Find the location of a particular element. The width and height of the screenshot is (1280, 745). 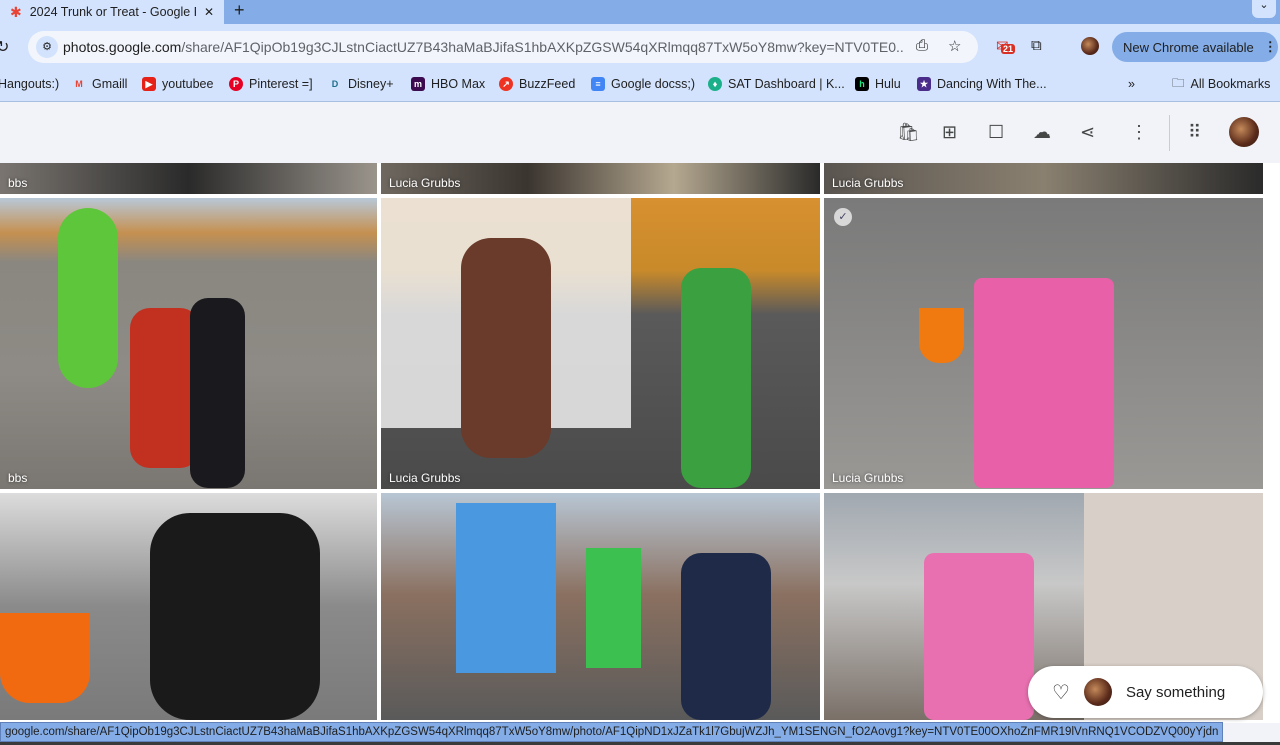

google-docs-icon: ≡ is located at coordinates (598, 84).